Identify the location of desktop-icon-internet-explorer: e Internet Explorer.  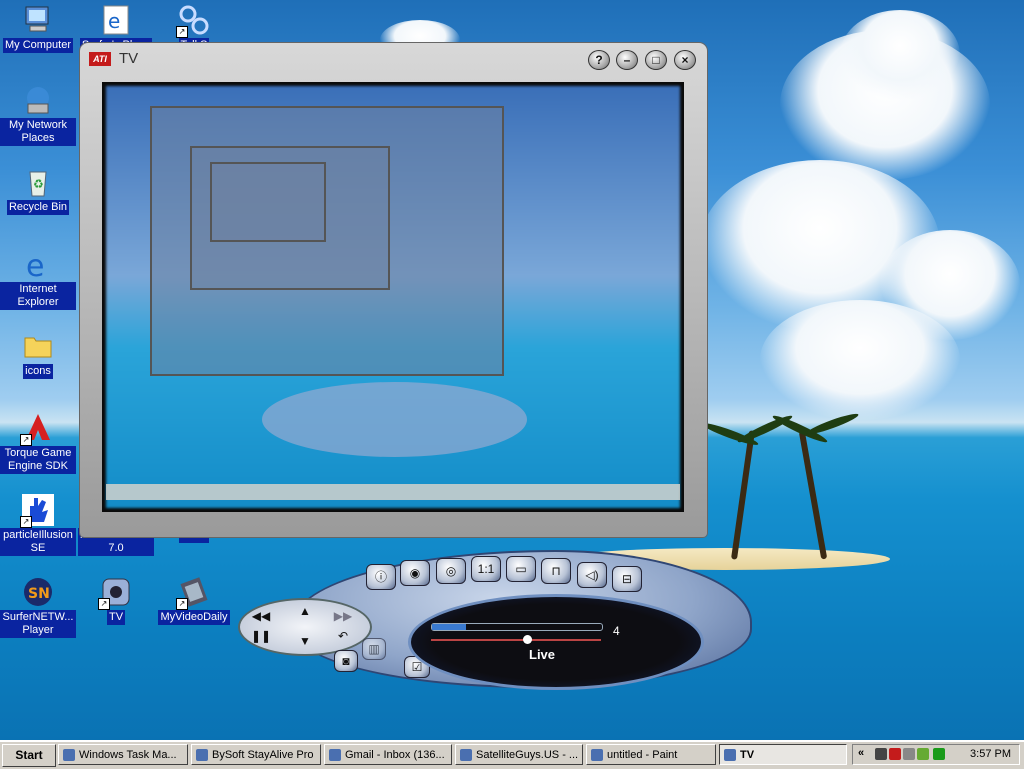
(38, 279).